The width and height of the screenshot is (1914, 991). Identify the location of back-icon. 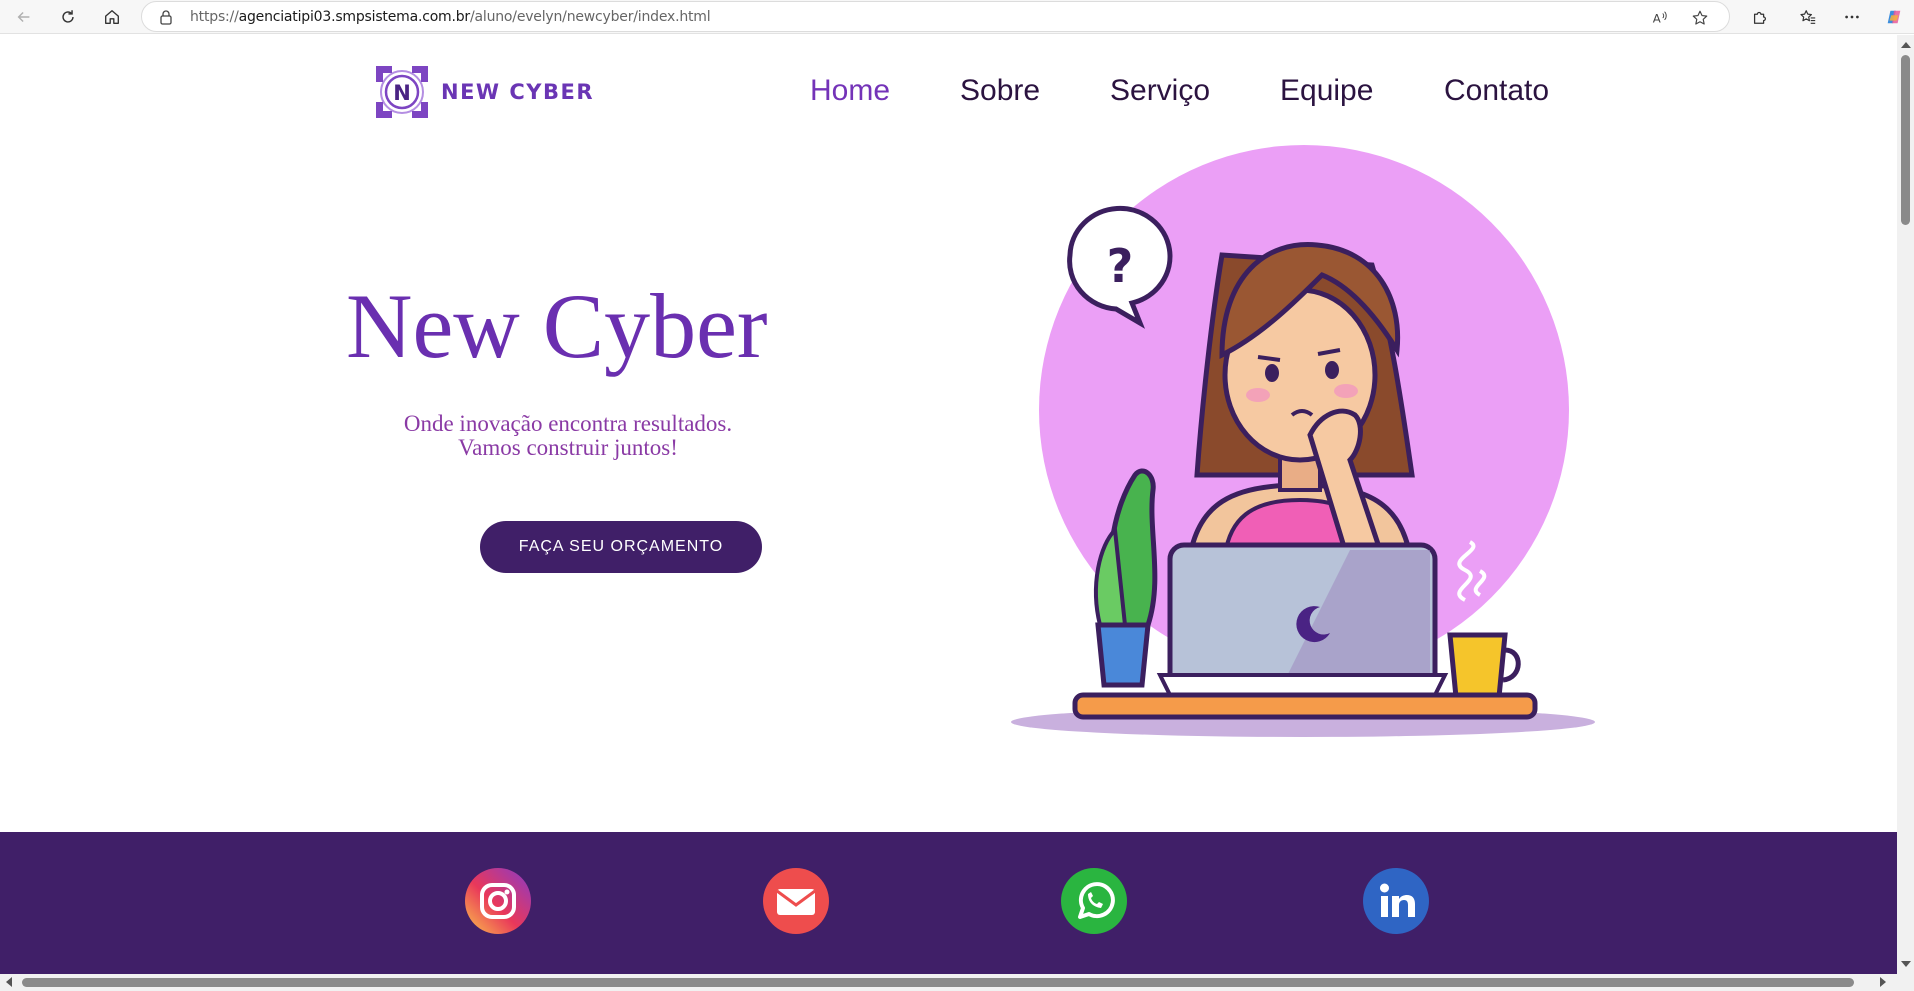
(24, 17).